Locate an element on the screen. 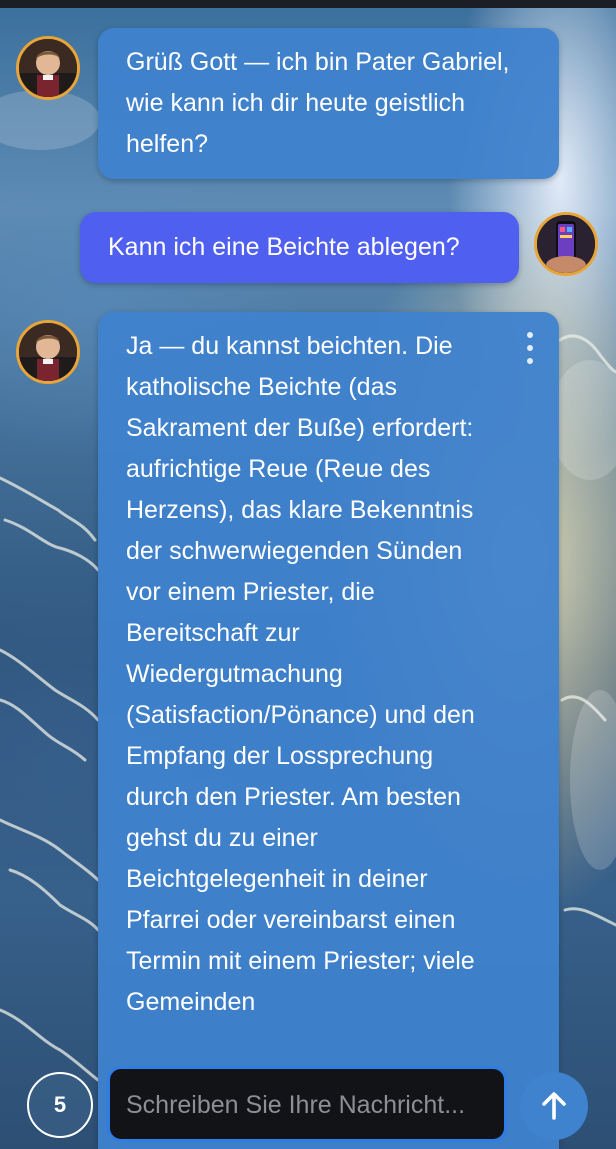  arrow-up-icon is located at coordinates (554, 1106).